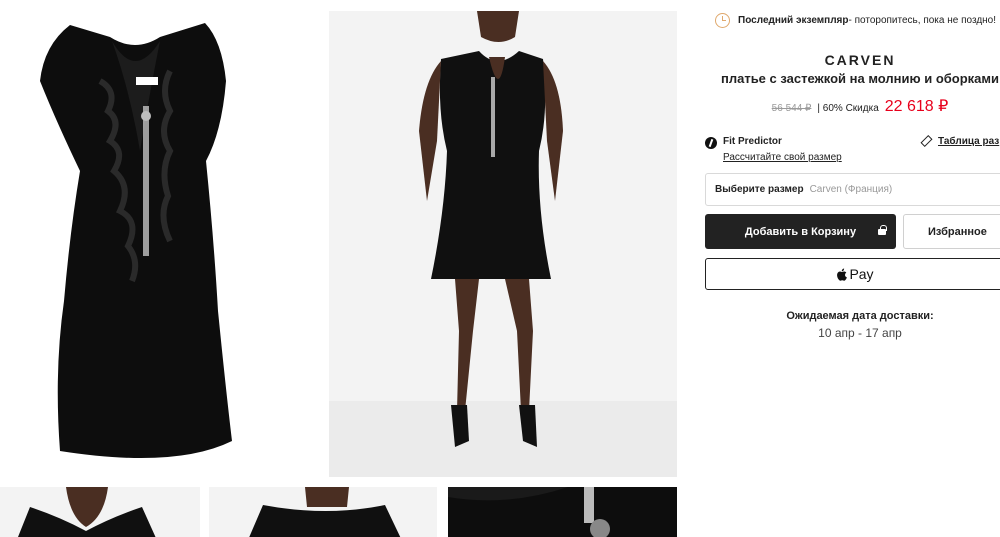 This screenshot has width=1000, height=537. What do you see at coordinates (759, 189) in the screenshot?
I see `size-select-label: Выберите размер` at bounding box center [759, 189].